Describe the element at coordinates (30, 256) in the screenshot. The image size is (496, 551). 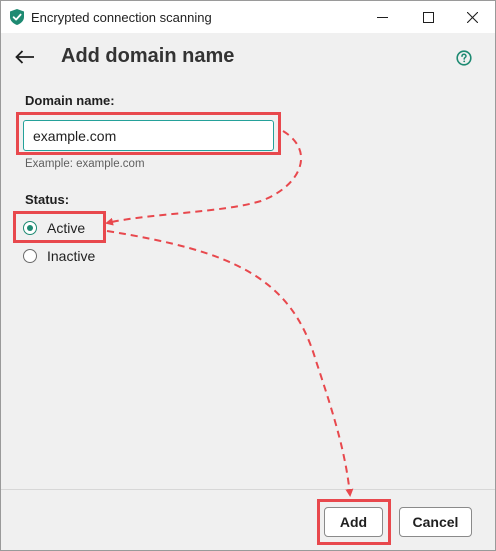
I see `radio-unchecked-icon` at that location.